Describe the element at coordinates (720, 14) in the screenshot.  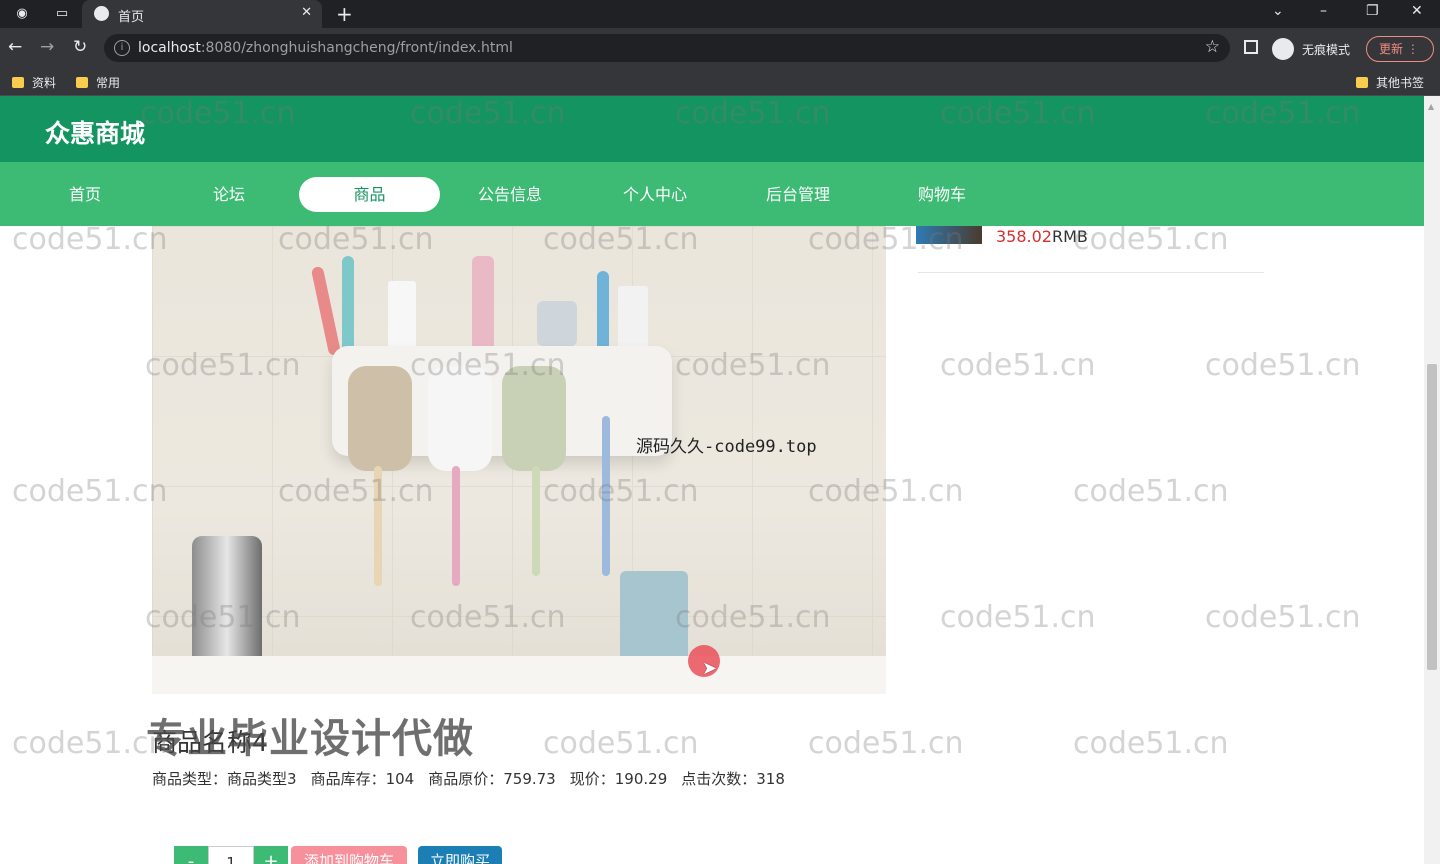
I see `browser-tab-strip: ◉ ▭ 首页 ✕ + ⌄ – ❐ ✕` at that location.